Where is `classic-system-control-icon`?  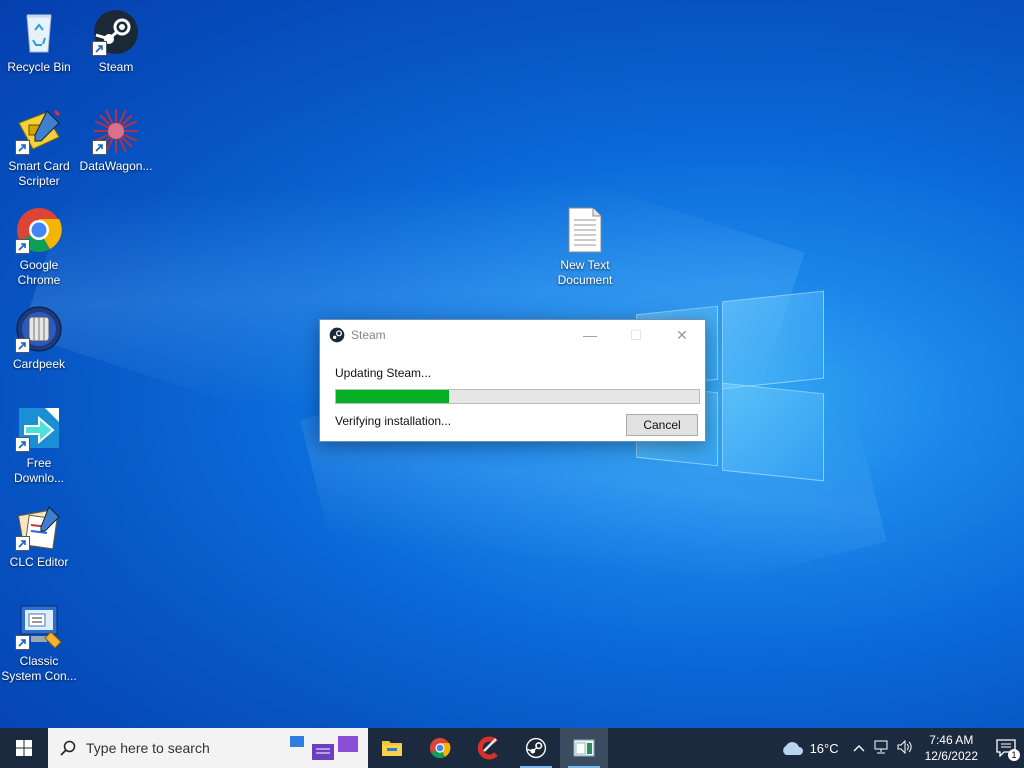
classic-system-control-icon is located at coordinates (39, 626).